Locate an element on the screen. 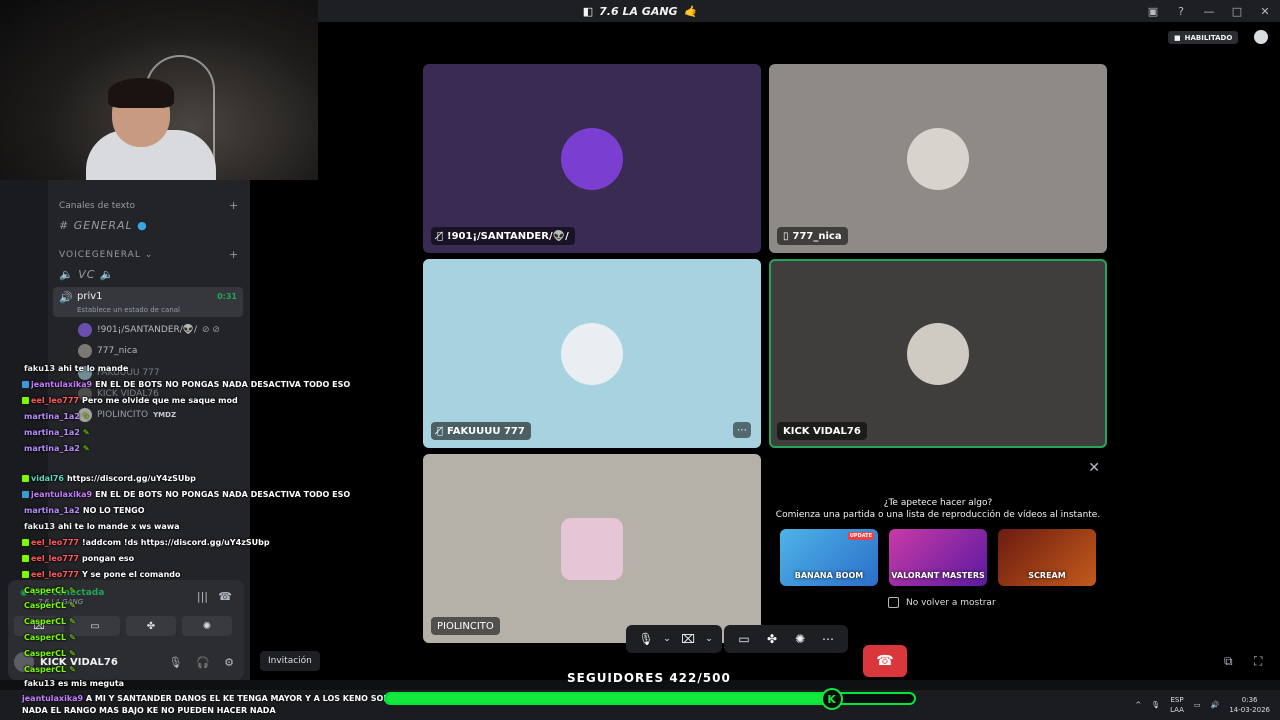 The height and width of the screenshot is (720, 1280). volume-icon: 🔊 is located at coordinates (1215, 705).